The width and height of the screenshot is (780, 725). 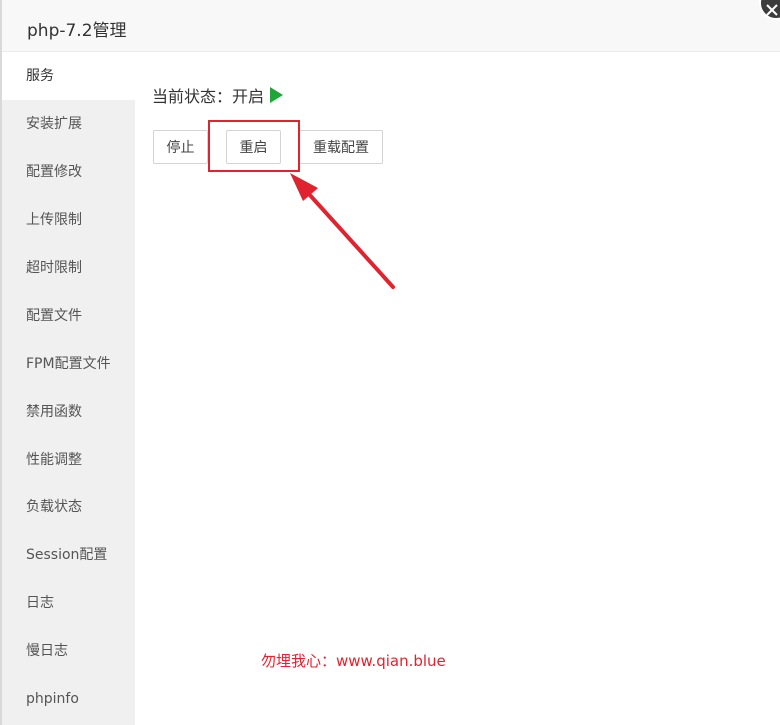 I want to click on reload-config-button: 重载配置, so click(x=341, y=147).